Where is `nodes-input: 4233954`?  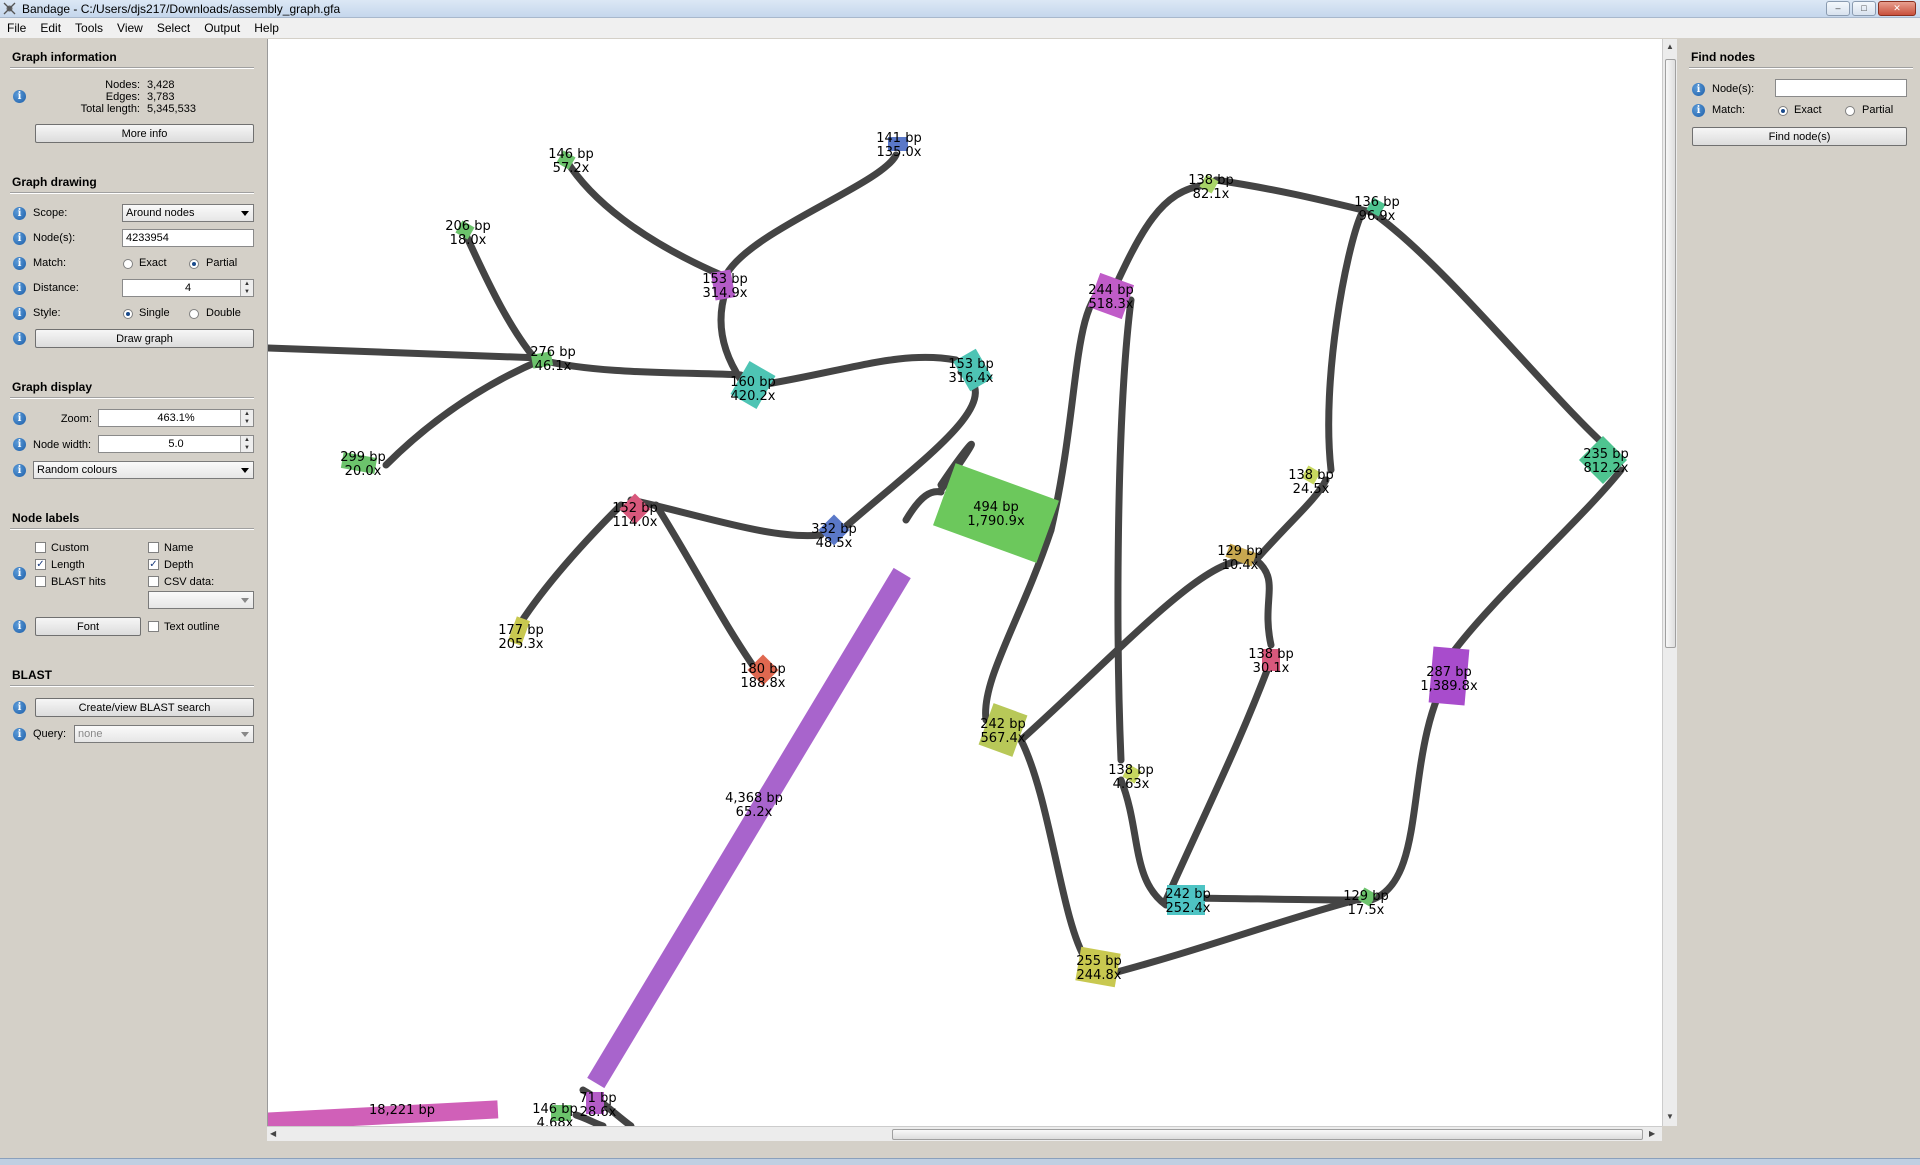
nodes-input: 4233954 is located at coordinates (188, 238).